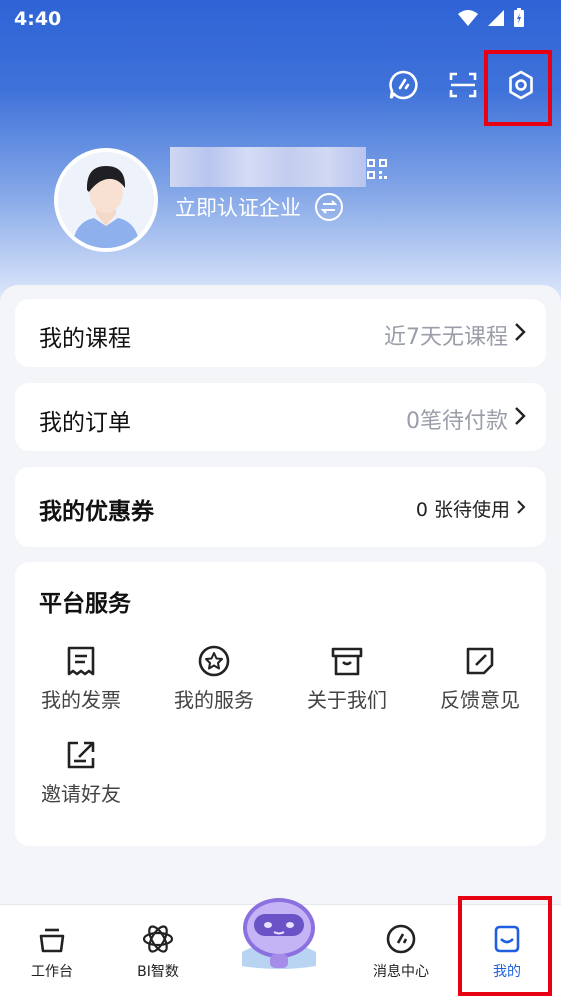  What do you see at coordinates (505, 946) in the screenshot?
I see `tab-mine-highlight` at bounding box center [505, 946].